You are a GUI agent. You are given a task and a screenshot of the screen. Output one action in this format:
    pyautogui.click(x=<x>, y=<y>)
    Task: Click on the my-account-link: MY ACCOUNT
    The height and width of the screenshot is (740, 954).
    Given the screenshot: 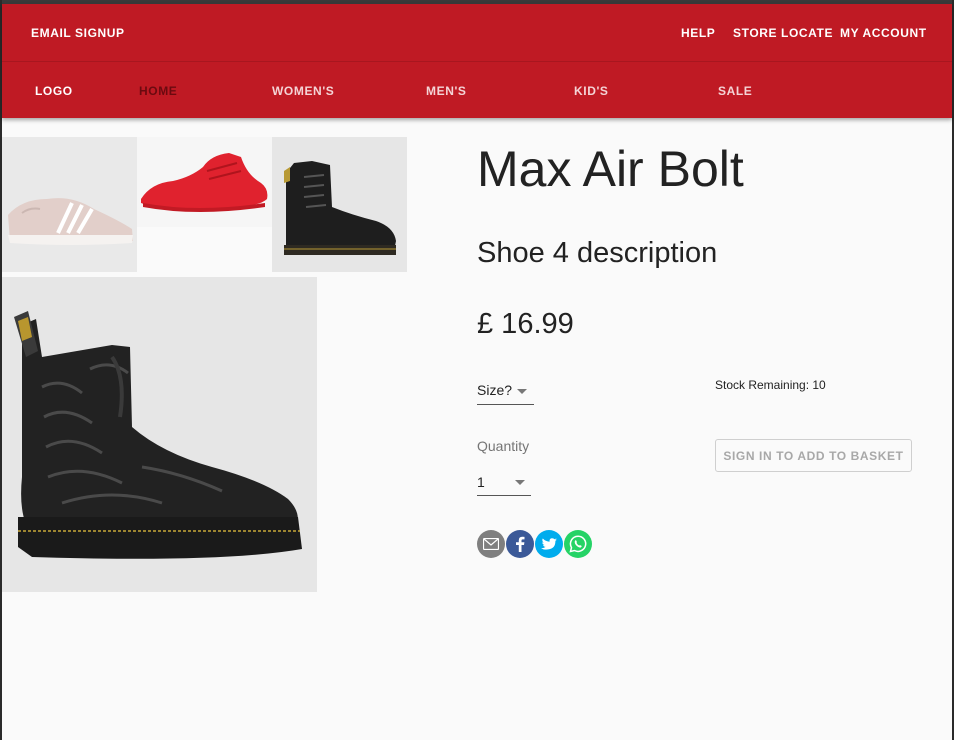 What is the action you would take?
    pyautogui.click(x=883, y=33)
    